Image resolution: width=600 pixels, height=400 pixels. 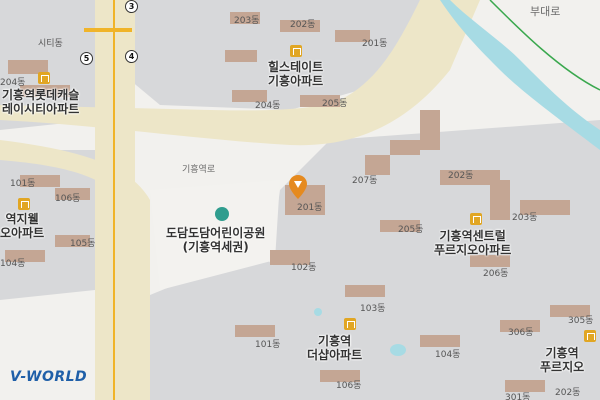 I want to click on building-label: 306동, so click(x=521, y=333).